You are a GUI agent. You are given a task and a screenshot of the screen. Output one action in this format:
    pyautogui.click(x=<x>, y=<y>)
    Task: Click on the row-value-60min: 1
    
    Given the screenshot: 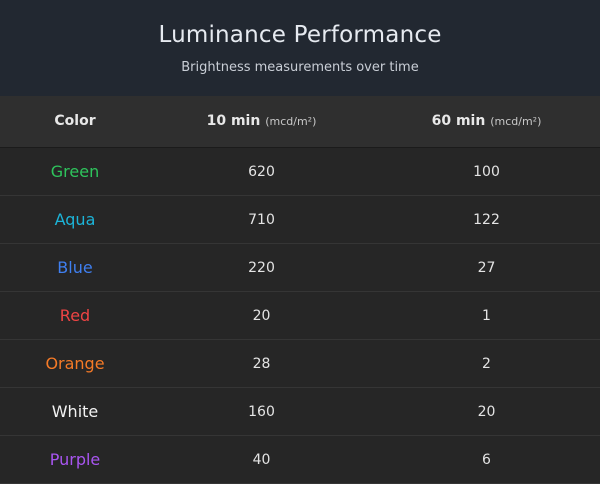 What is the action you would take?
    pyautogui.click(x=486, y=316)
    